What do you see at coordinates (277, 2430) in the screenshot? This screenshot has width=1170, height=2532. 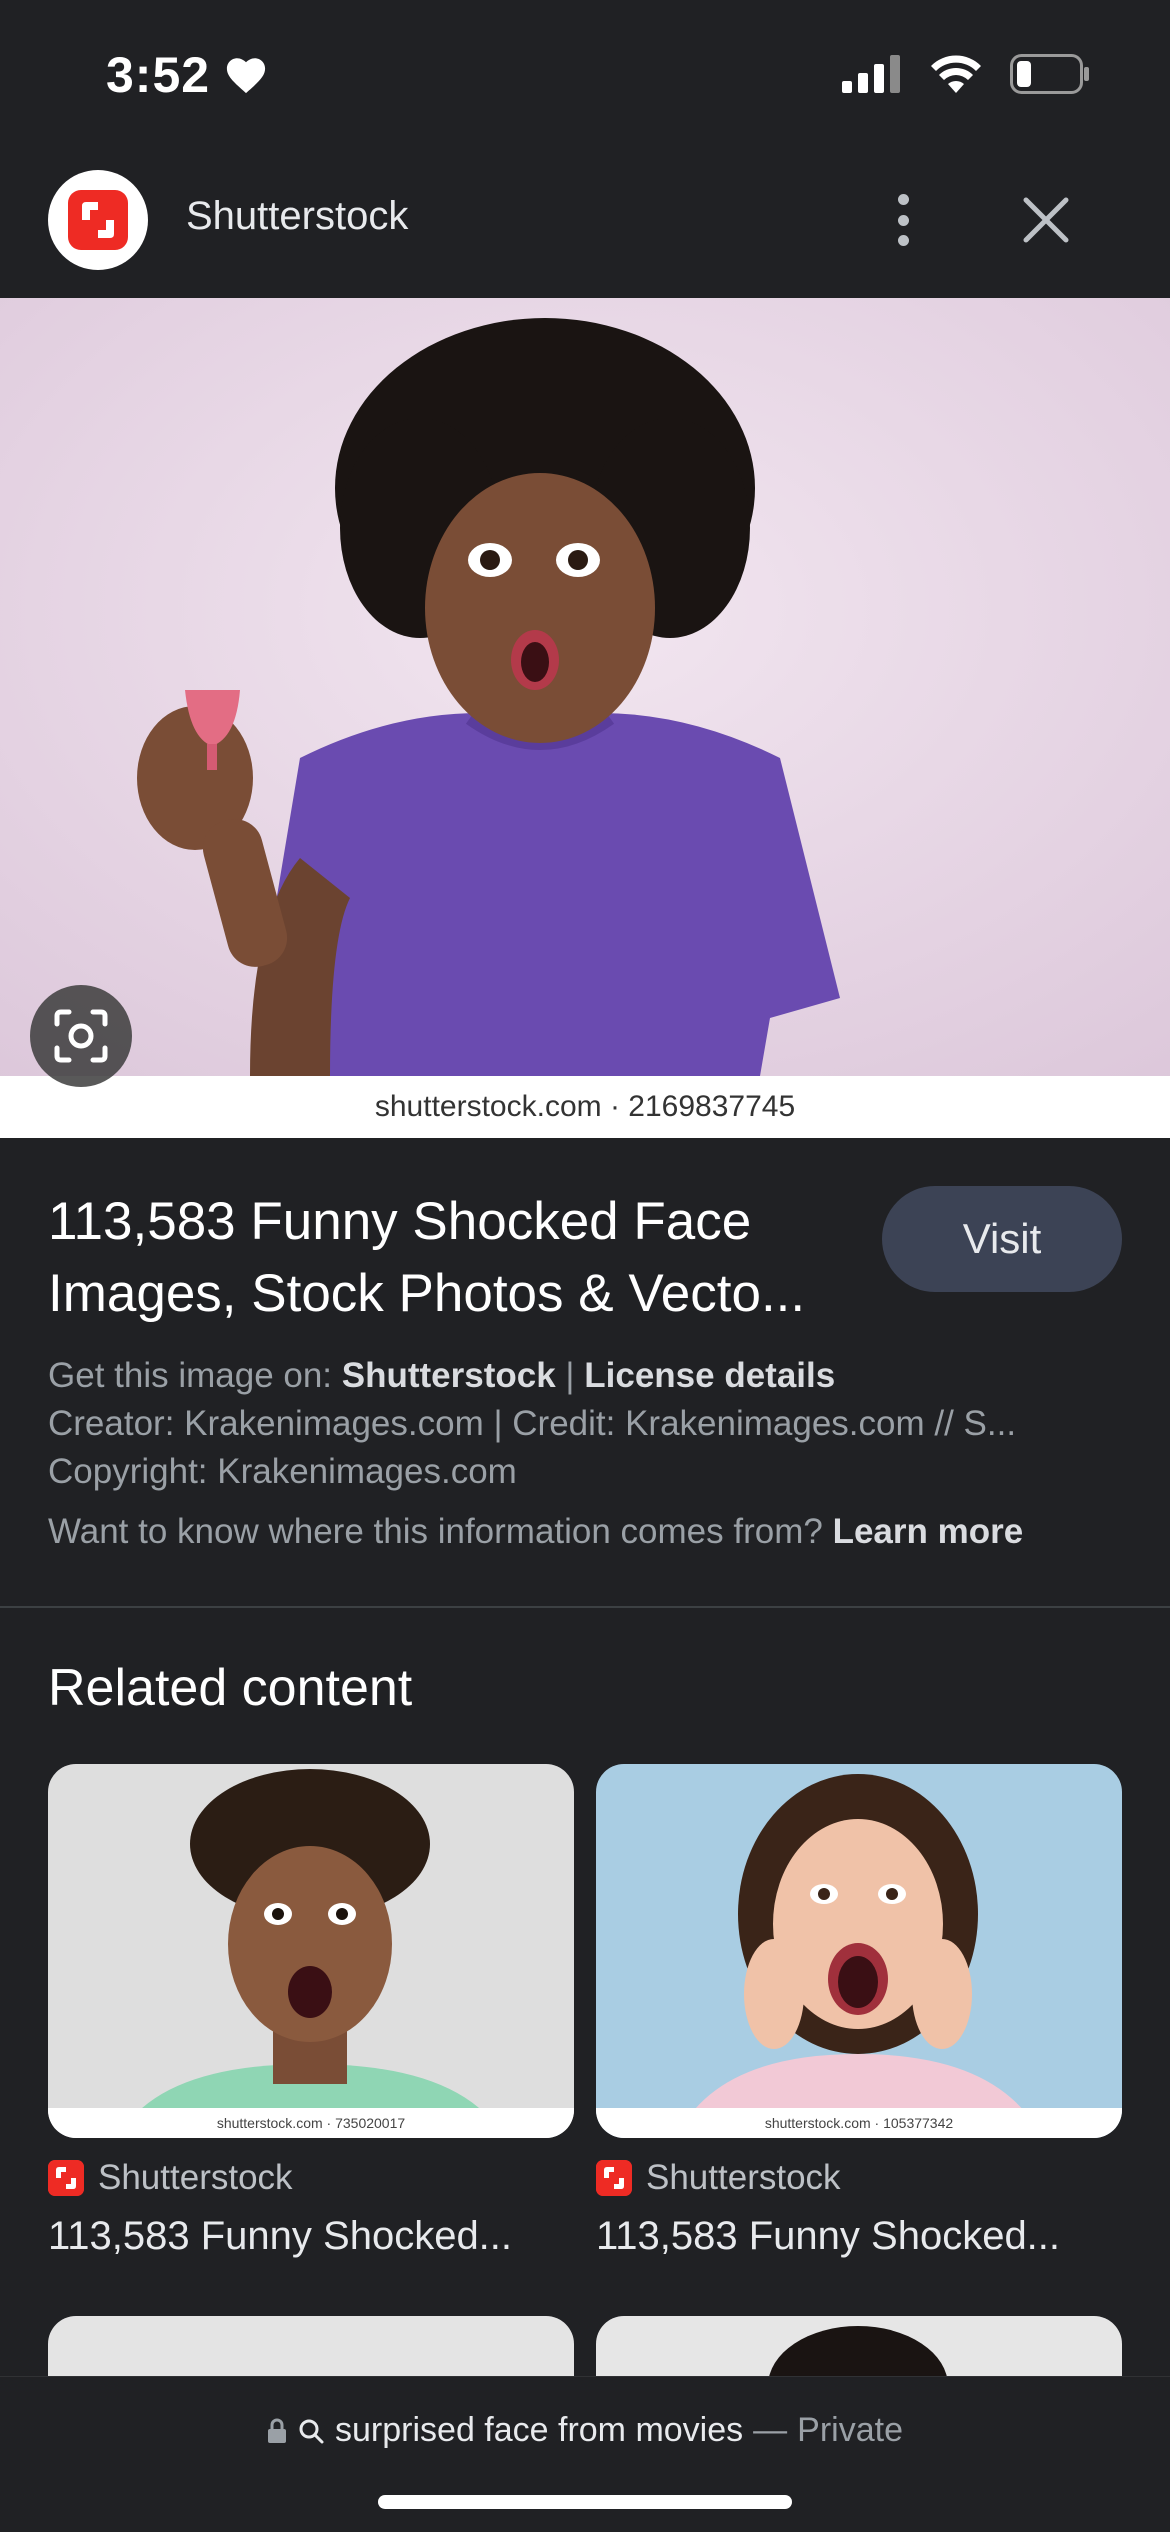 I see `lock-icon` at bounding box center [277, 2430].